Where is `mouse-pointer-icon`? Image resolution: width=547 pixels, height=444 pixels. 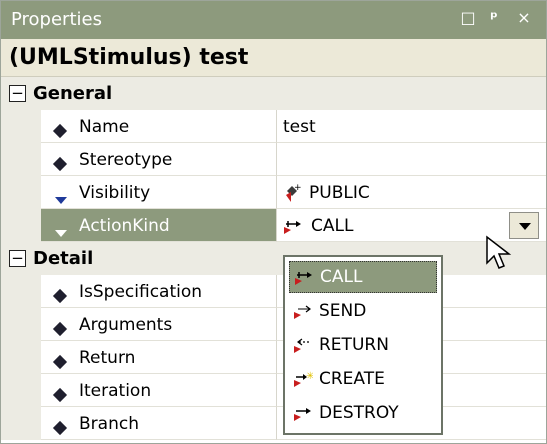 mouse-pointer-icon is located at coordinates (499, 253).